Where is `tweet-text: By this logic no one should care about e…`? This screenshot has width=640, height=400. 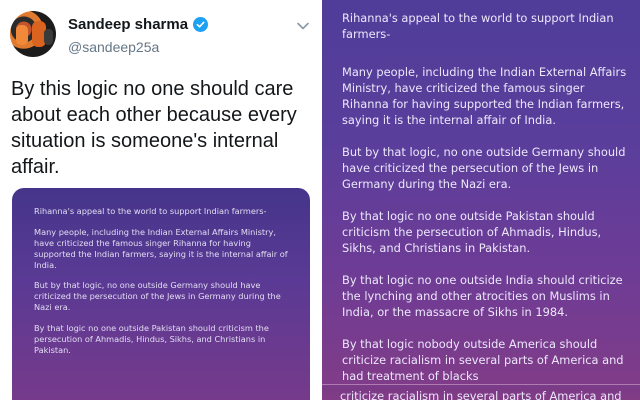
tweet-text: By this logic no one should care about e… is located at coordinates (154, 128).